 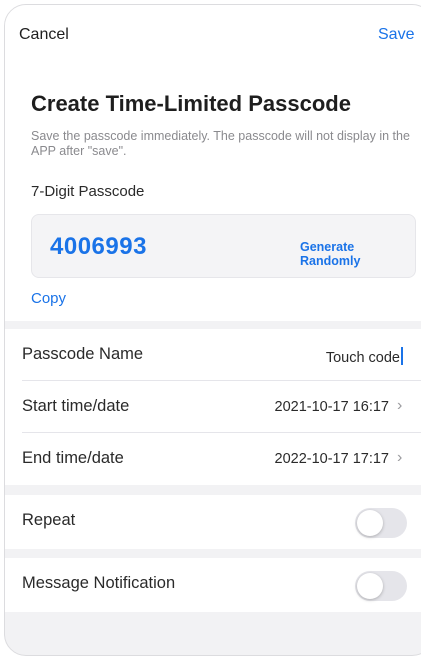 I want to click on passcode-name-label: Passcode Name, so click(x=83, y=354).